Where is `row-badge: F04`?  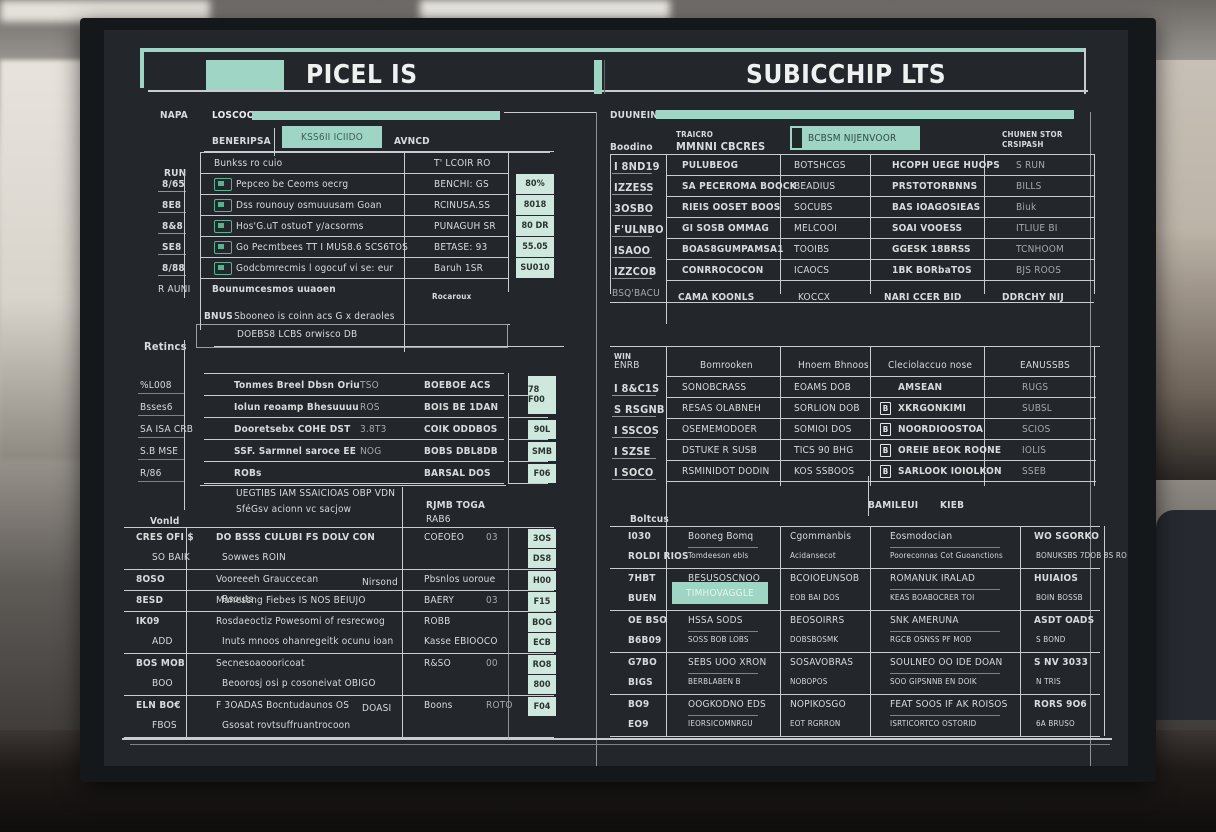
row-badge: F04 is located at coordinates (542, 706).